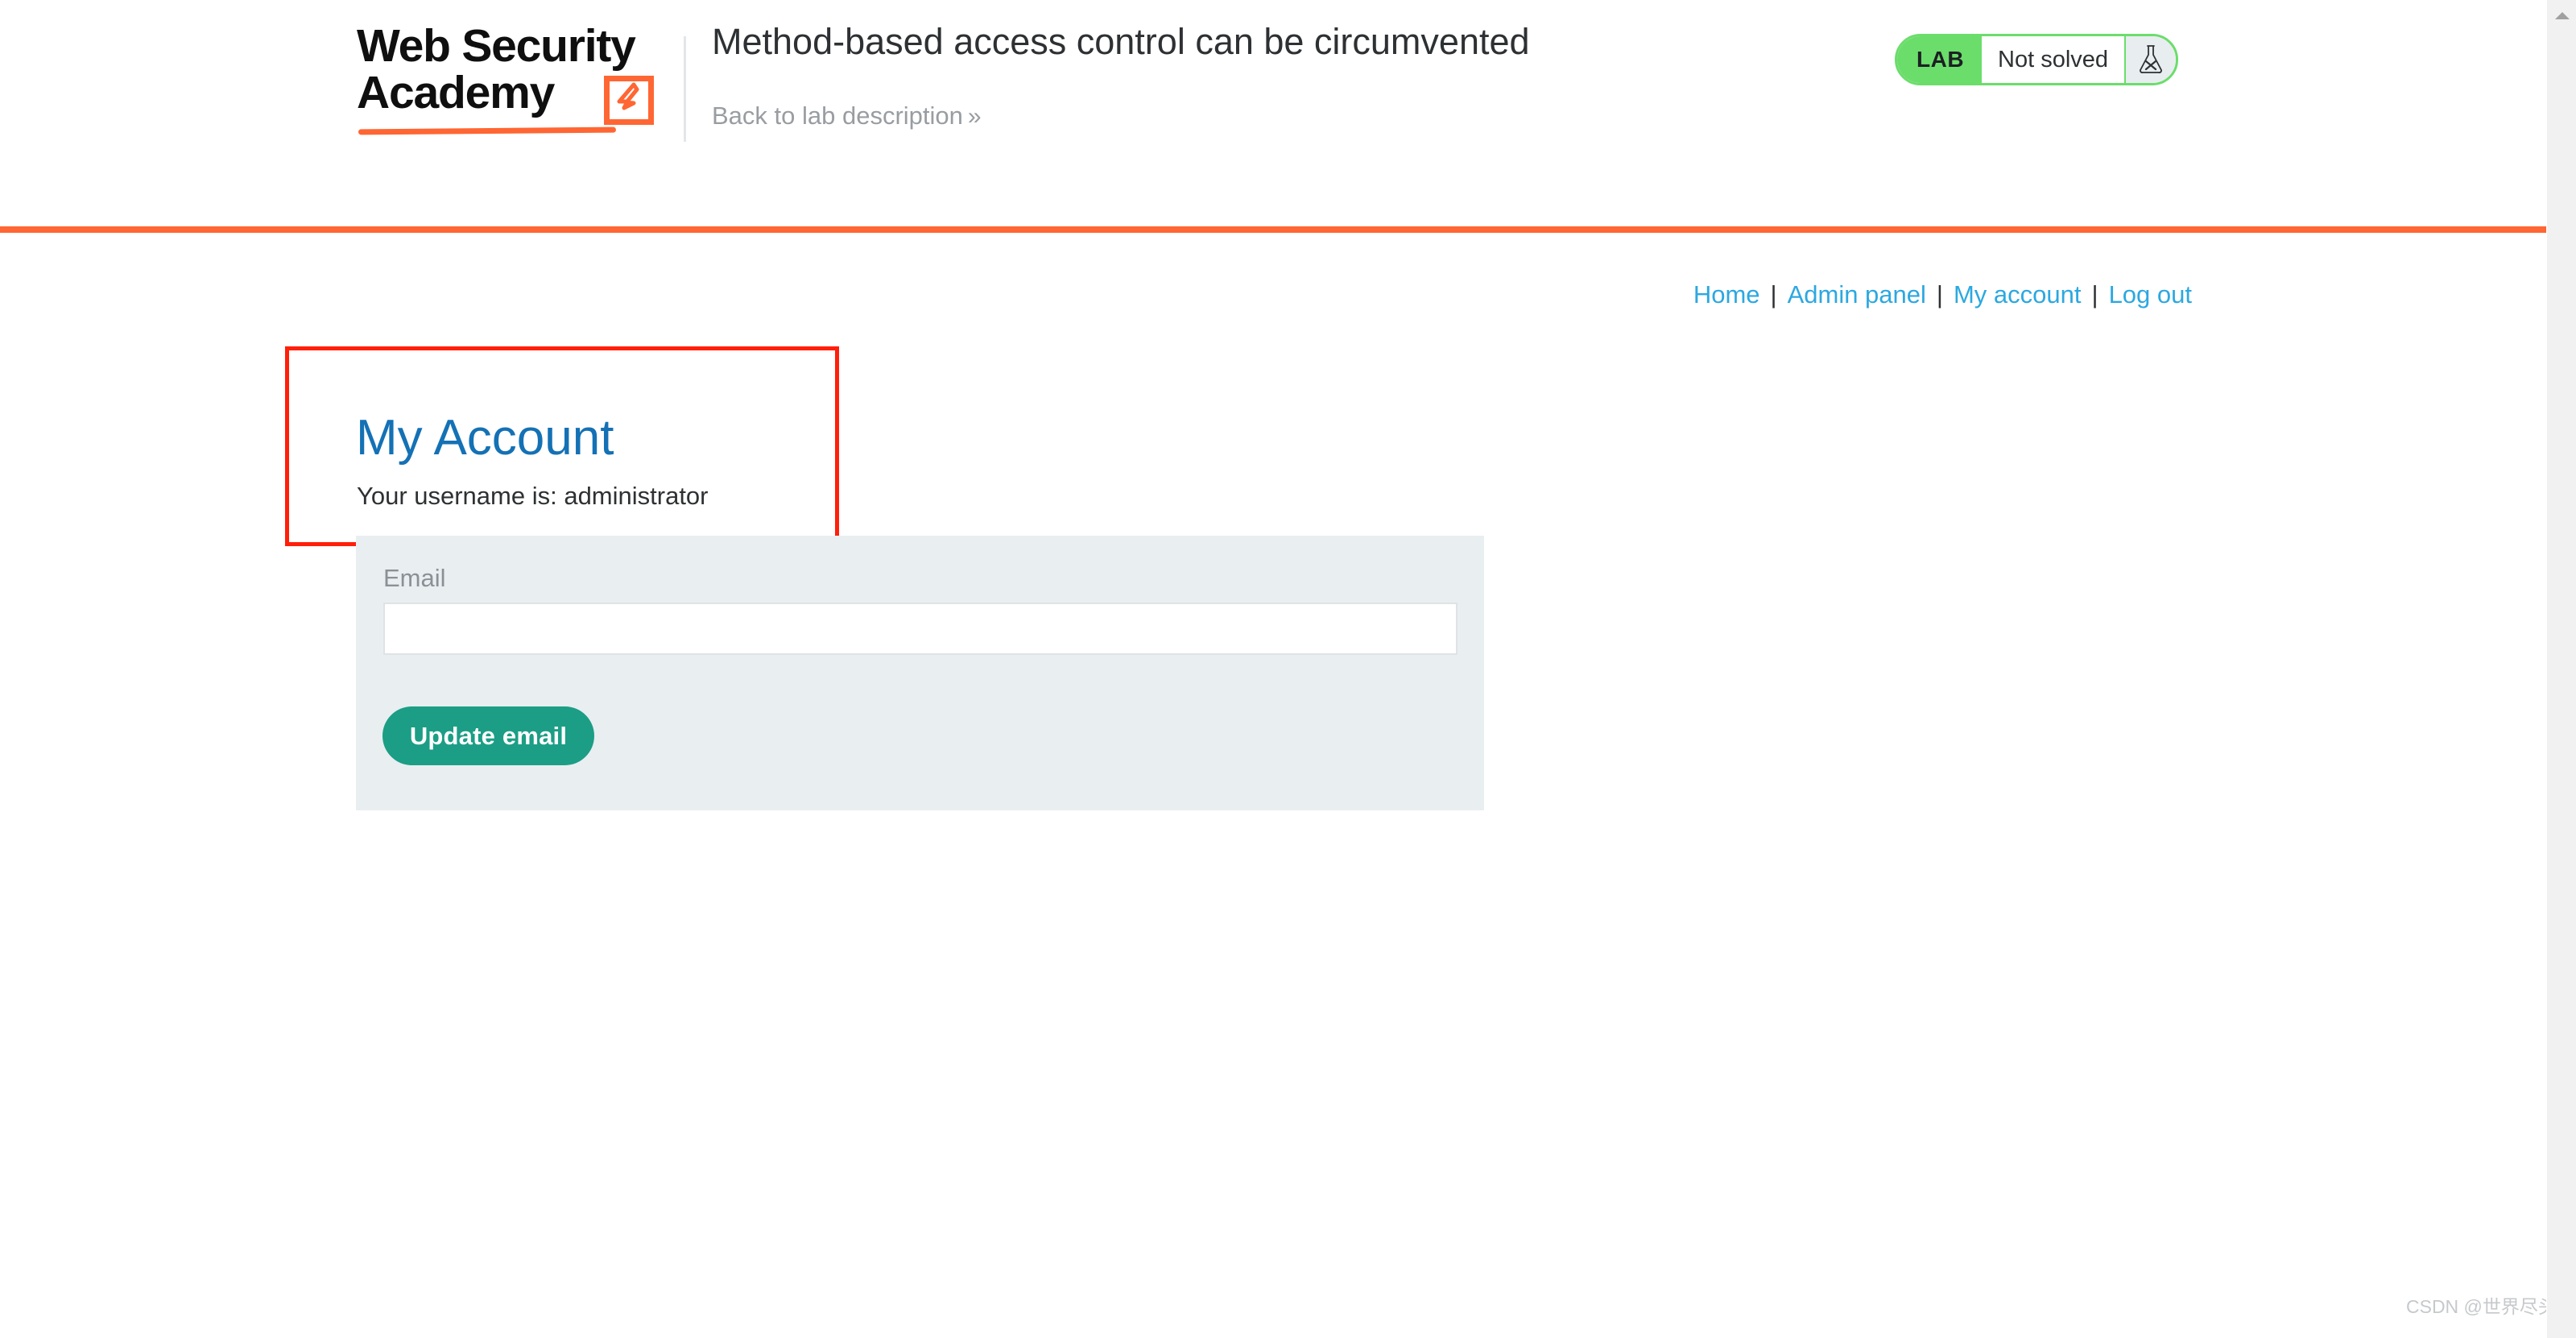 The height and width of the screenshot is (1338, 2576). I want to click on lab-status-badge: LAB Not solved, so click(2037, 59).